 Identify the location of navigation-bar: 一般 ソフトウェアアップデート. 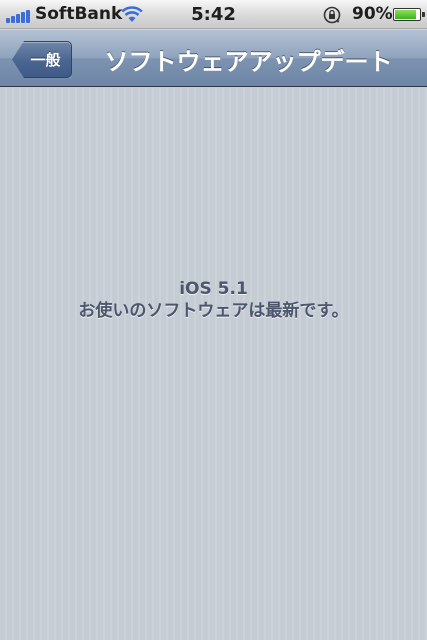
(213, 58).